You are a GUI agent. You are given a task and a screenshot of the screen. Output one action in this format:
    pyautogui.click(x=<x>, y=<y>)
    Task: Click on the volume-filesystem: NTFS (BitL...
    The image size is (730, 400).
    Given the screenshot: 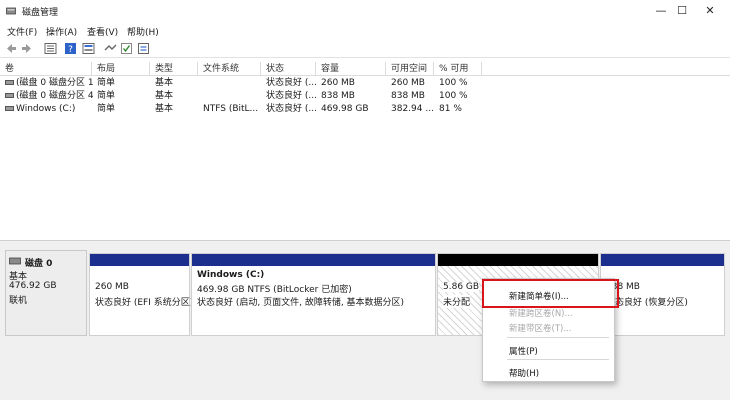 What is the action you would take?
    pyautogui.click(x=231, y=109)
    